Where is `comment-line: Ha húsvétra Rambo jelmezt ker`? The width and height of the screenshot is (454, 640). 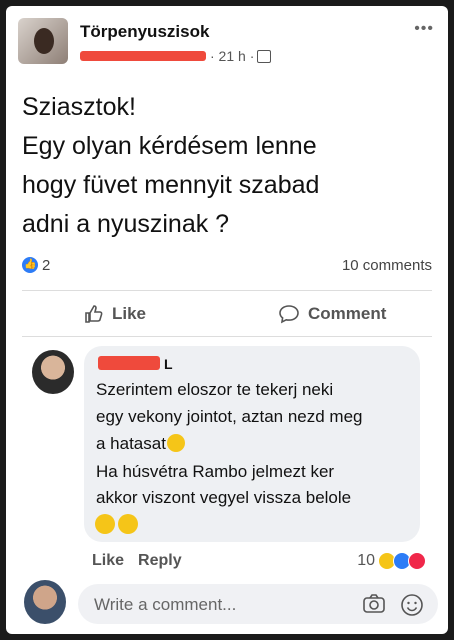 comment-line: Ha húsvétra Rambo jelmezt ker is located at coordinates (215, 471).